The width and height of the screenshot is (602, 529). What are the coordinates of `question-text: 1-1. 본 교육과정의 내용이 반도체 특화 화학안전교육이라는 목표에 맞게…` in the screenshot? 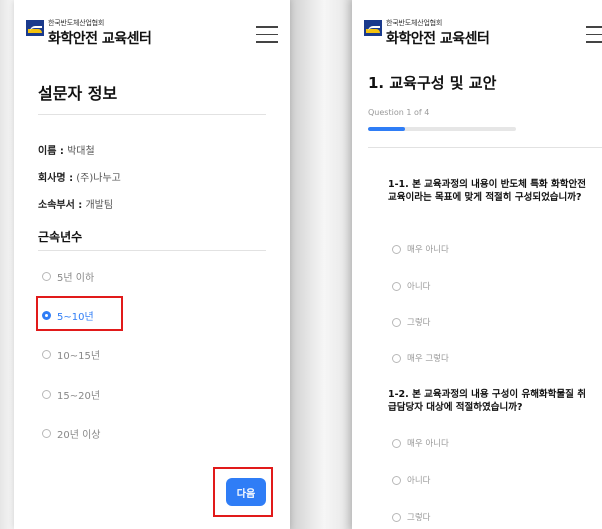 It's located at (487, 191).